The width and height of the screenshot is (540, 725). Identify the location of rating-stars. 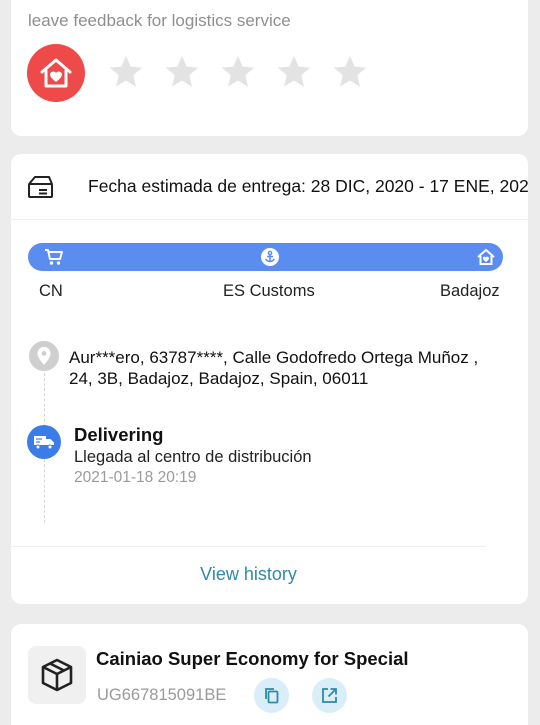
(238, 72).